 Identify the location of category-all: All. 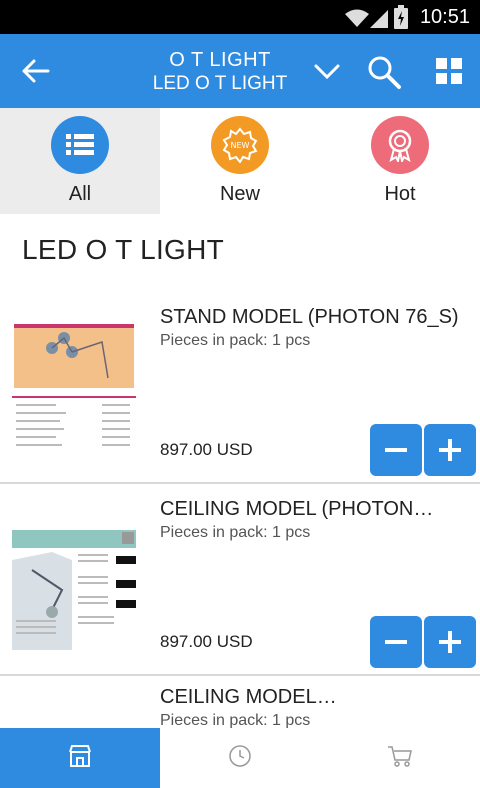
(80, 161).